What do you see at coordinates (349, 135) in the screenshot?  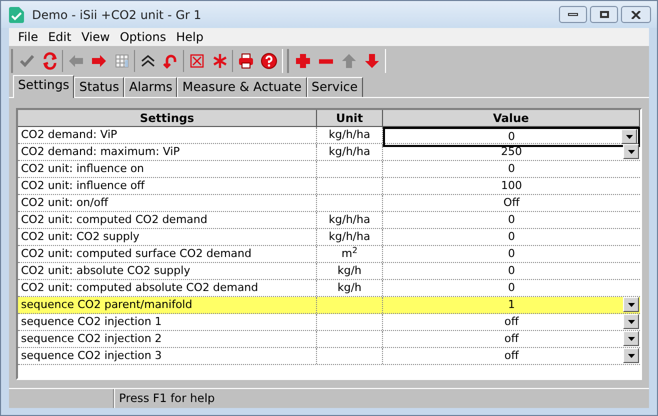 I see `table-cell-text: kg/h/ha` at bounding box center [349, 135].